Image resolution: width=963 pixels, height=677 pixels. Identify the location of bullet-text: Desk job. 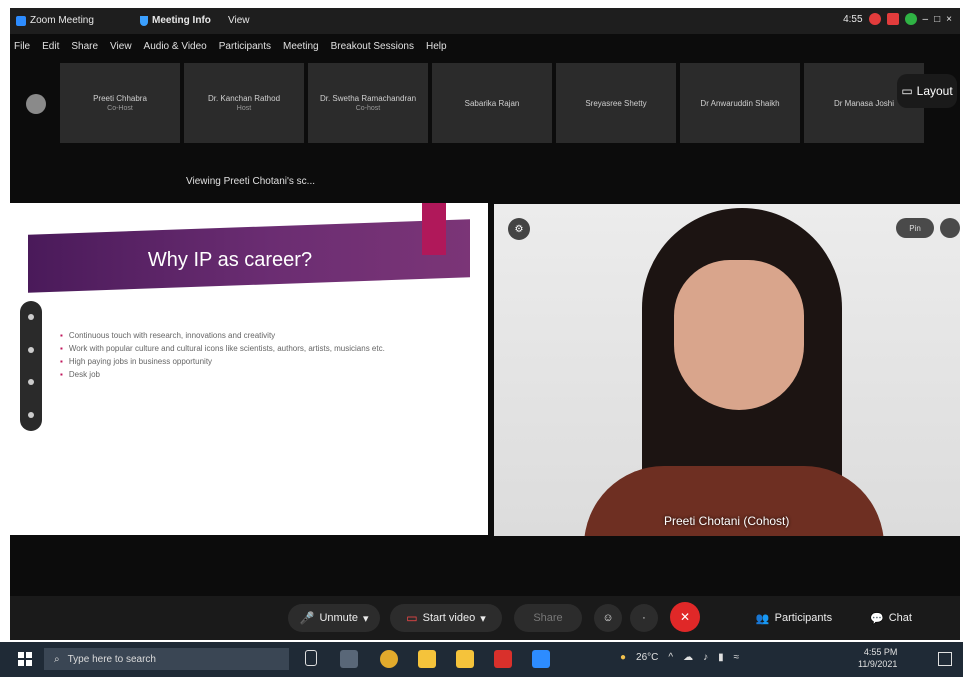
(84, 374).